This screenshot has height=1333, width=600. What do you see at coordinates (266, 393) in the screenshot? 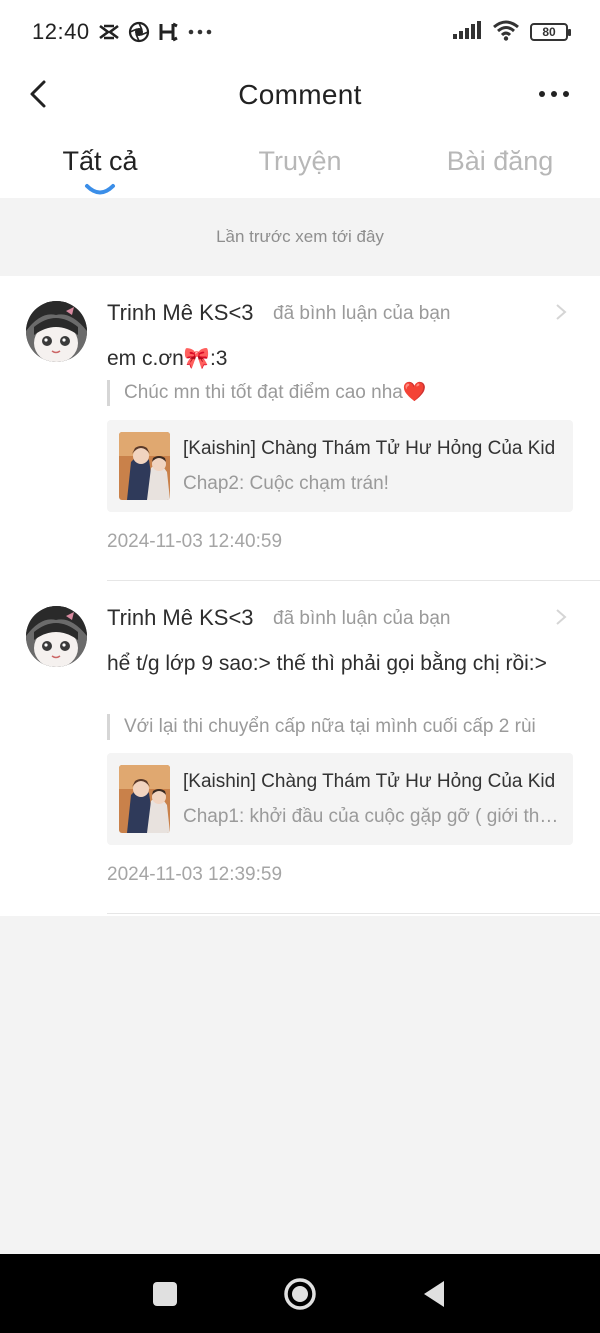
I see `quoted-comment: Chúc mn thi tốt đạt điểm cao nha❤️` at bounding box center [266, 393].